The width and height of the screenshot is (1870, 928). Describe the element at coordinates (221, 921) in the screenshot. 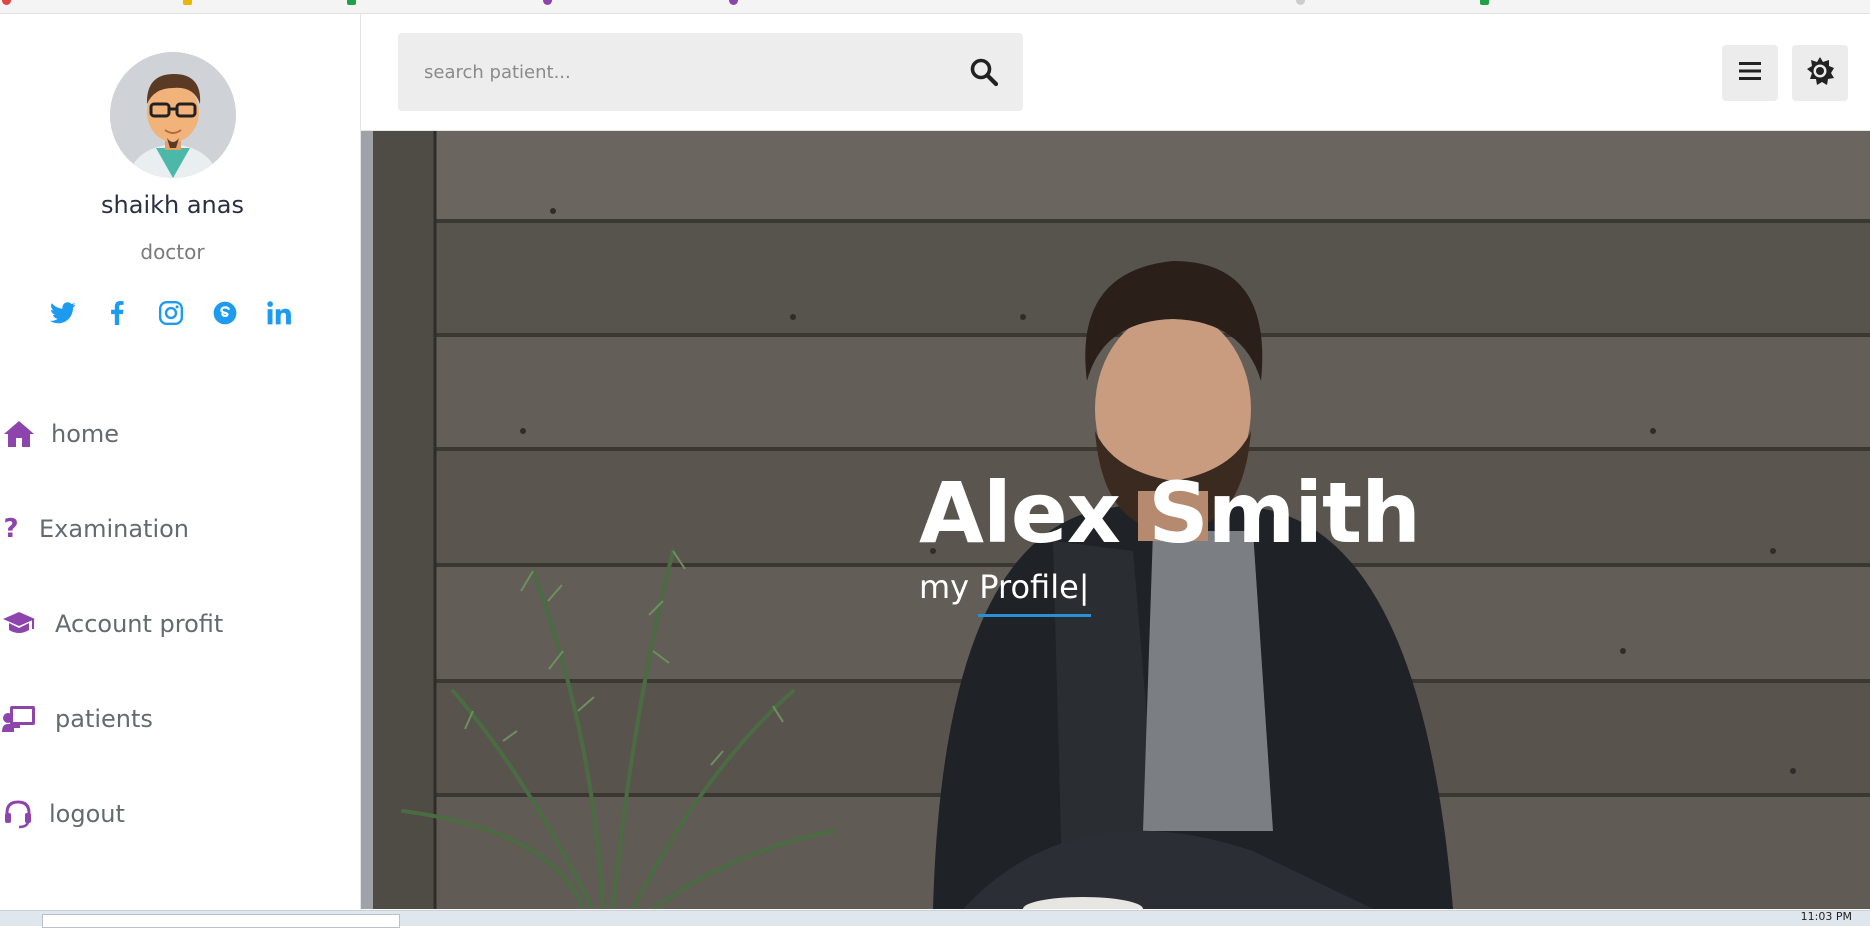

I see `taskbar-search-field` at that location.